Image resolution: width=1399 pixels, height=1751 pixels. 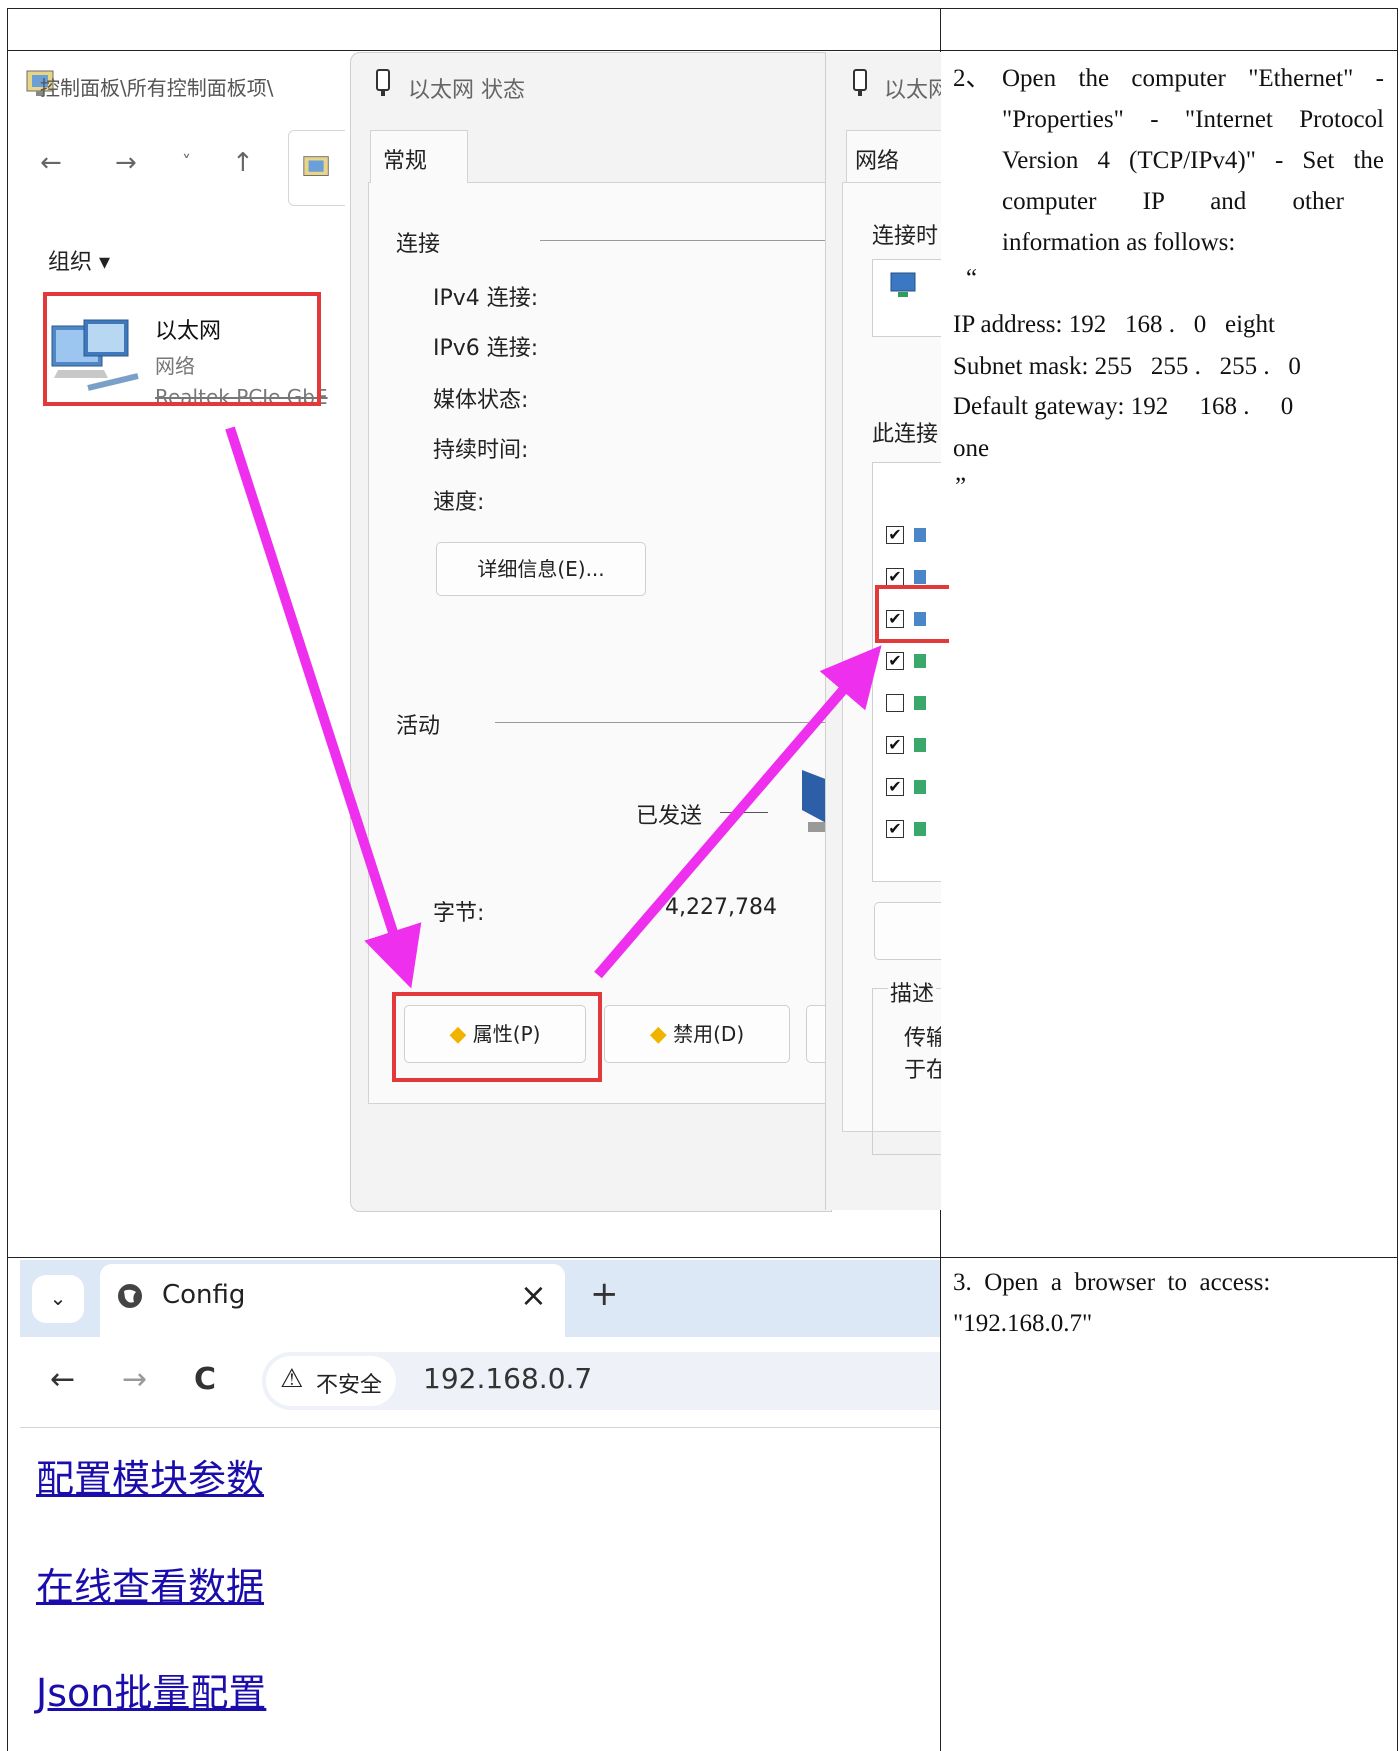 What do you see at coordinates (702, 50) in the screenshot?
I see `table-header-divider` at bounding box center [702, 50].